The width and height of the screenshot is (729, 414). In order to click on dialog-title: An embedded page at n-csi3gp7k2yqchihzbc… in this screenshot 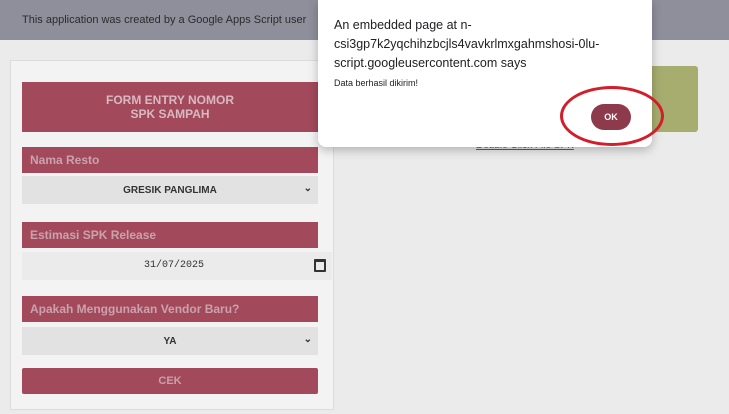, I will do `click(467, 44)`.